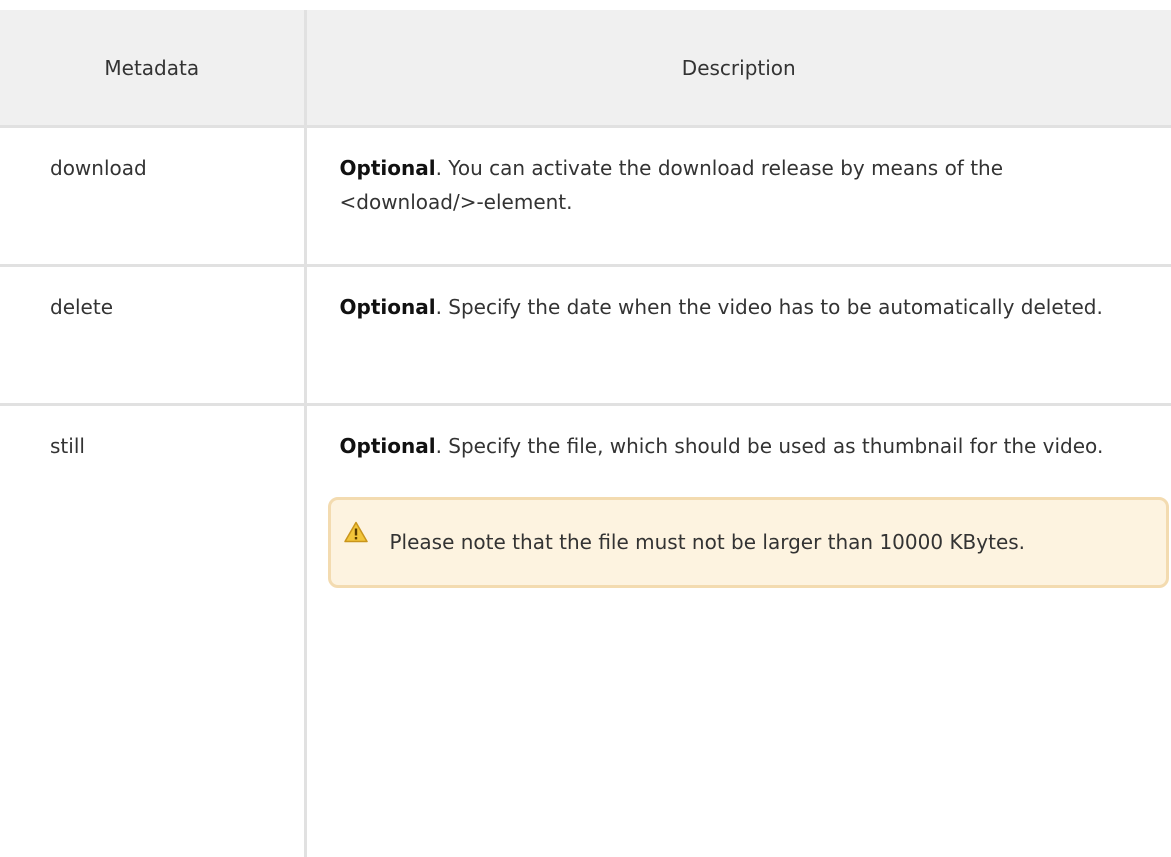 This screenshot has width=1171, height=857. I want to click on table-header-row: Metadata Description, so click(585, 68).